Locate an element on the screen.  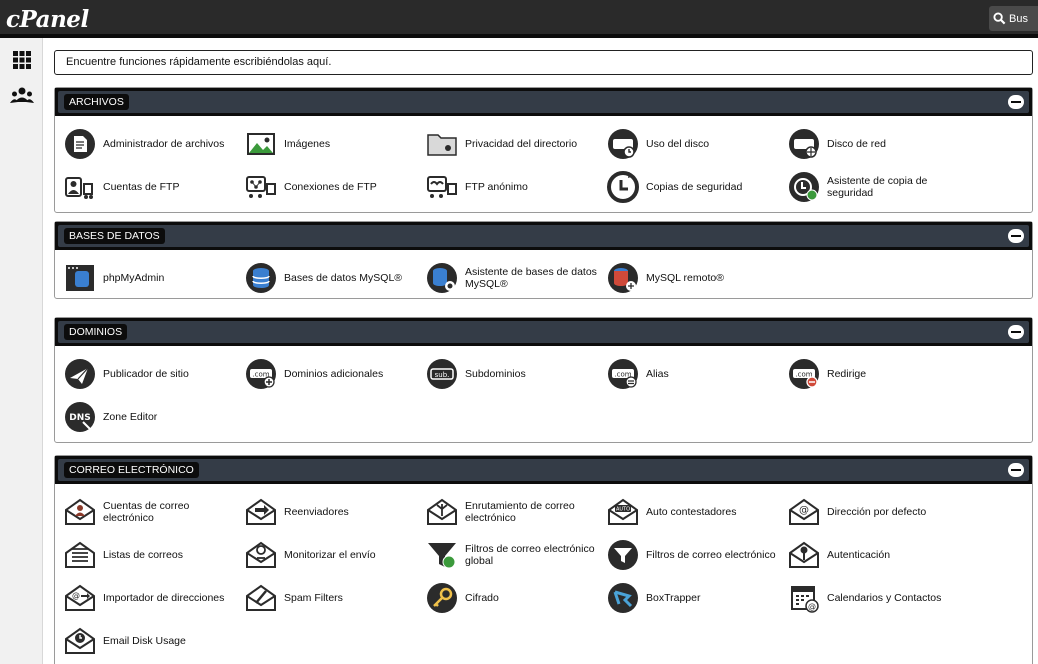
top-bar: cPanel Bus is located at coordinates (519, 19).